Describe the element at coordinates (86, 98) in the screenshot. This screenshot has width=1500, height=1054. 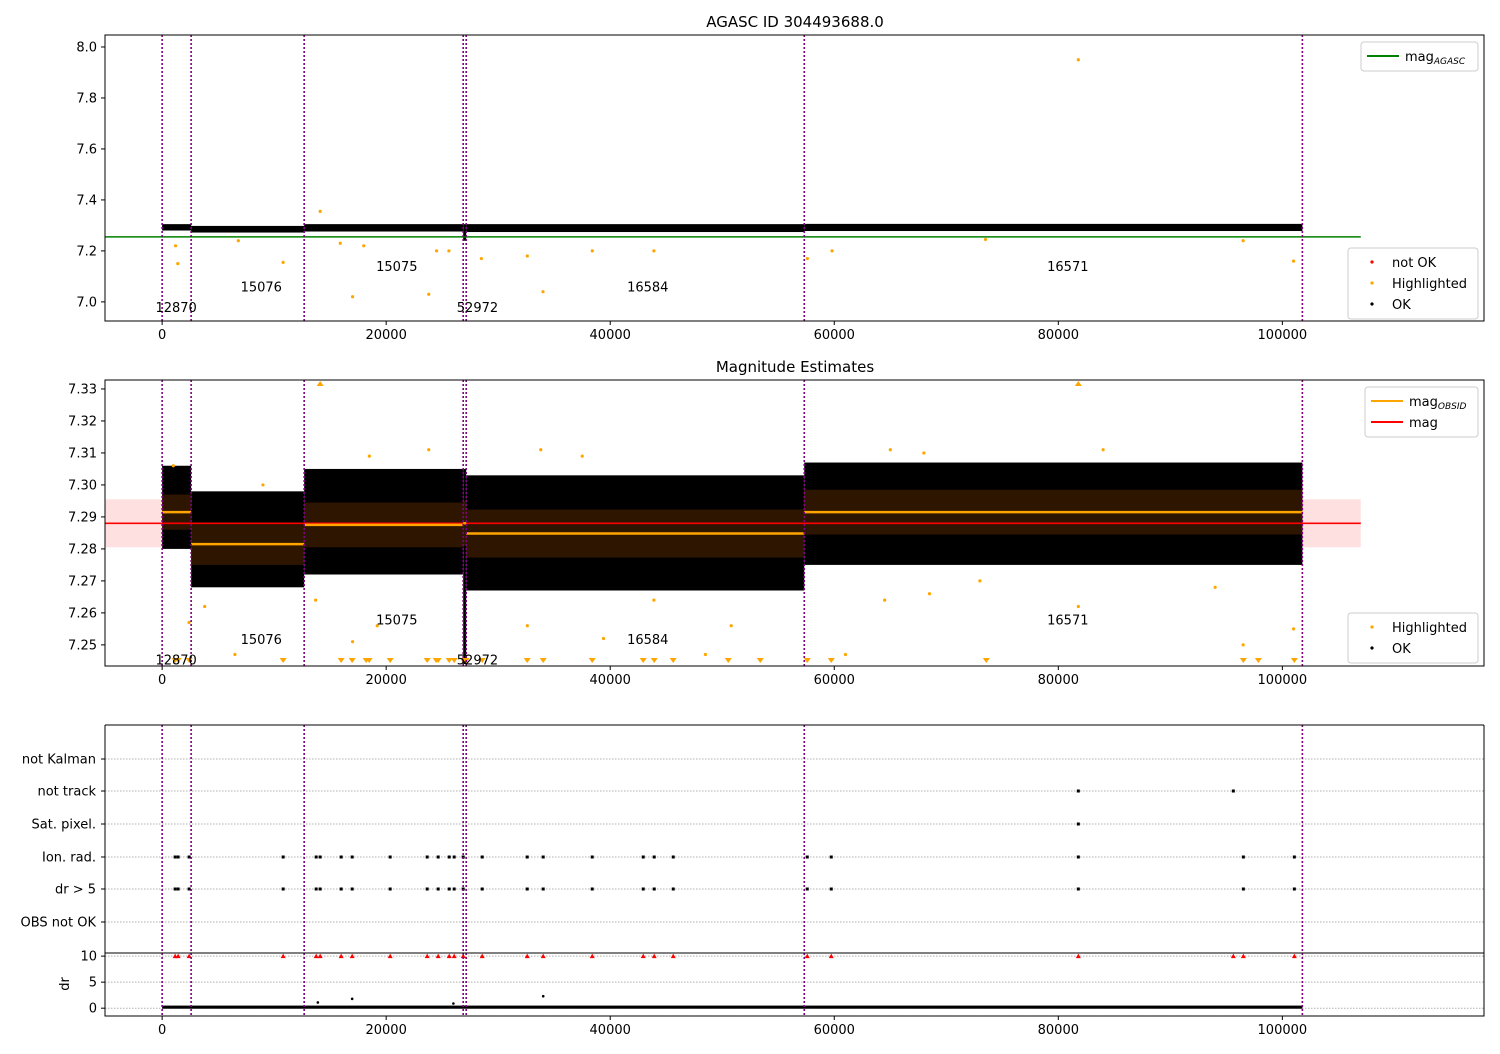
I see `y-tick-label: 7.8` at that location.